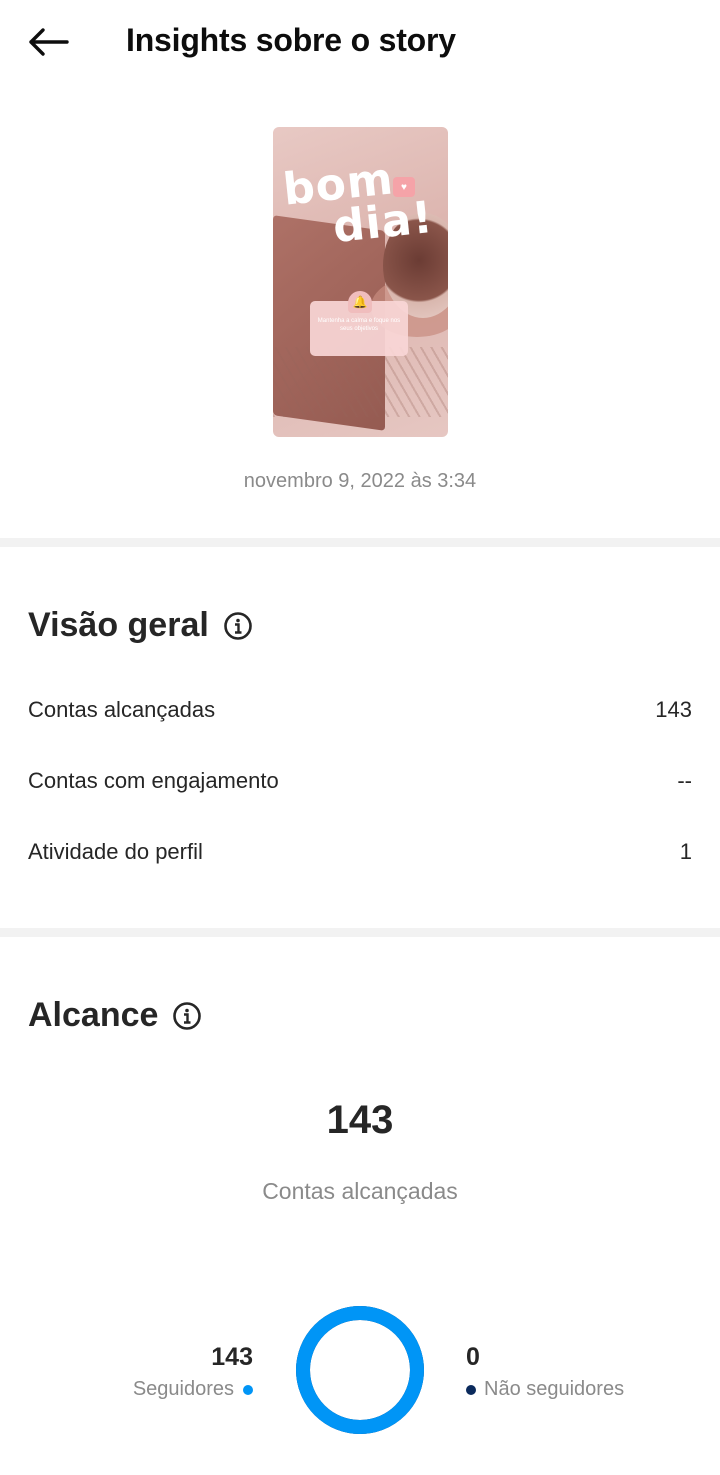 The width and height of the screenshot is (720, 1475). Describe the element at coordinates (554, 1389) in the screenshot. I see `non-followers-label: Não seguidores` at that location.